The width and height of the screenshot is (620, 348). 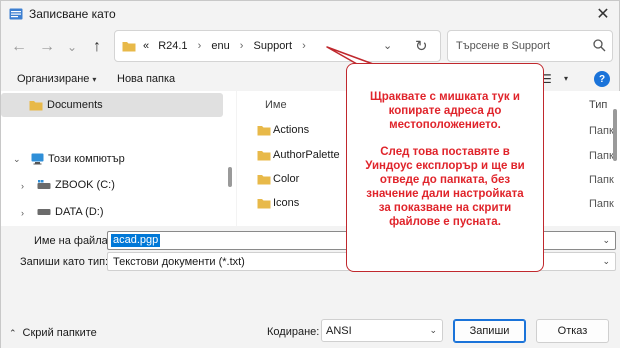 What do you see at coordinates (382, 330) in the screenshot?
I see `encoding-select: ANSI ⌄` at bounding box center [382, 330].